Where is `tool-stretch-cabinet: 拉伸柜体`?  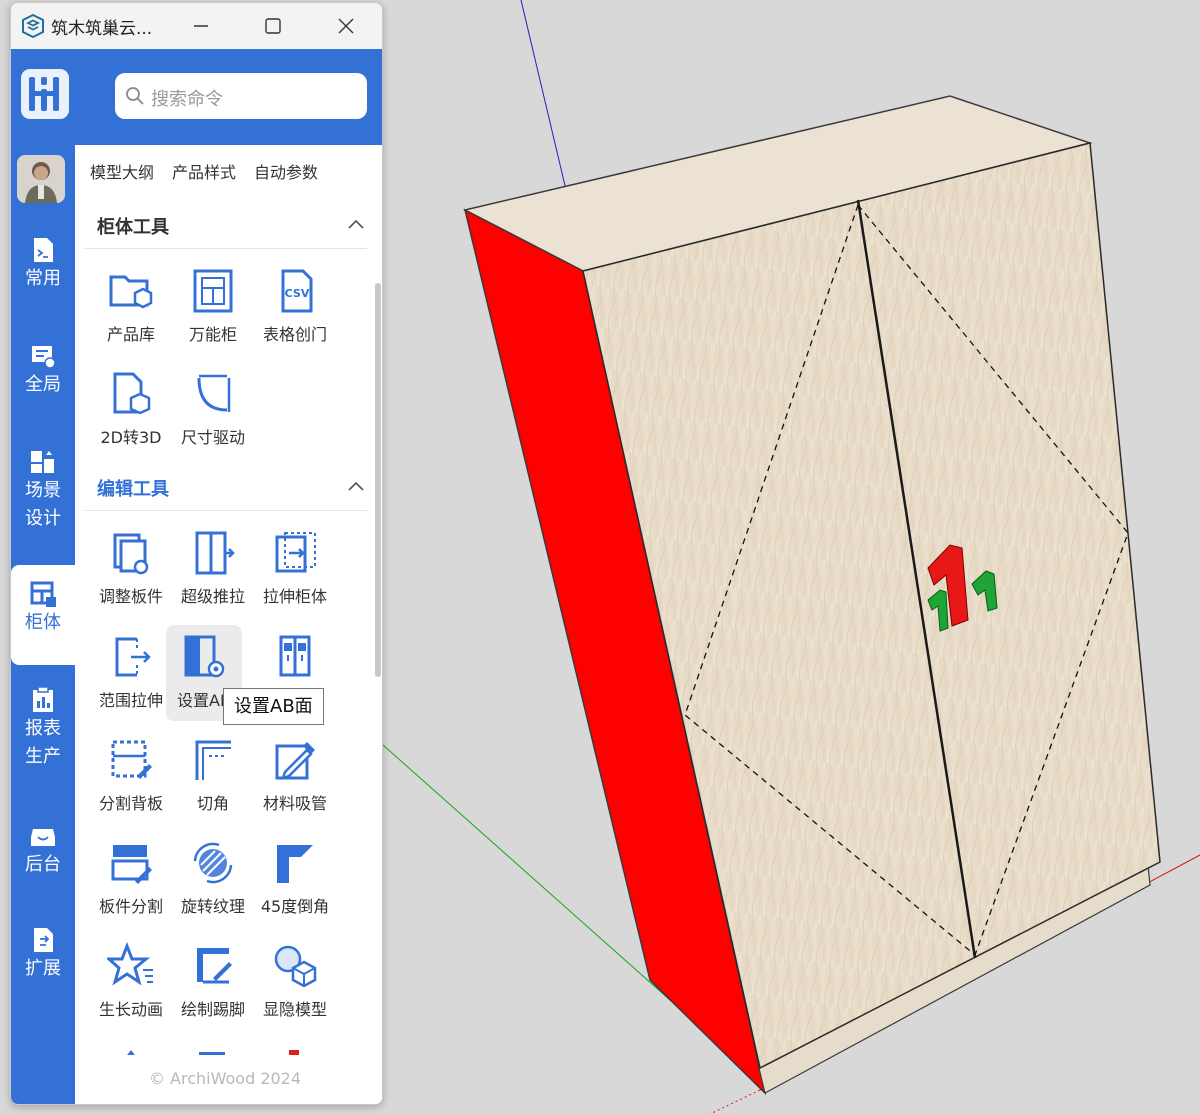 tool-stretch-cabinet: 拉伸柜体 is located at coordinates (295, 568).